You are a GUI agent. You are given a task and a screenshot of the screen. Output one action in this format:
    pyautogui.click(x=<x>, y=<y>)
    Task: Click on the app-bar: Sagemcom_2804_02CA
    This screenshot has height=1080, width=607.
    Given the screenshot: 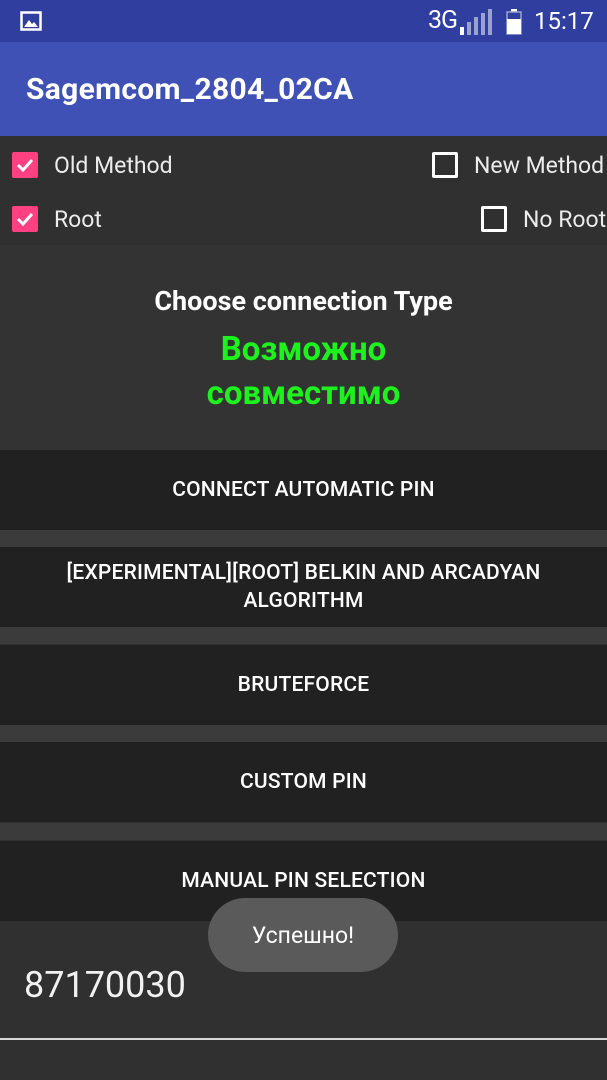 What is the action you would take?
    pyautogui.click(x=303, y=89)
    